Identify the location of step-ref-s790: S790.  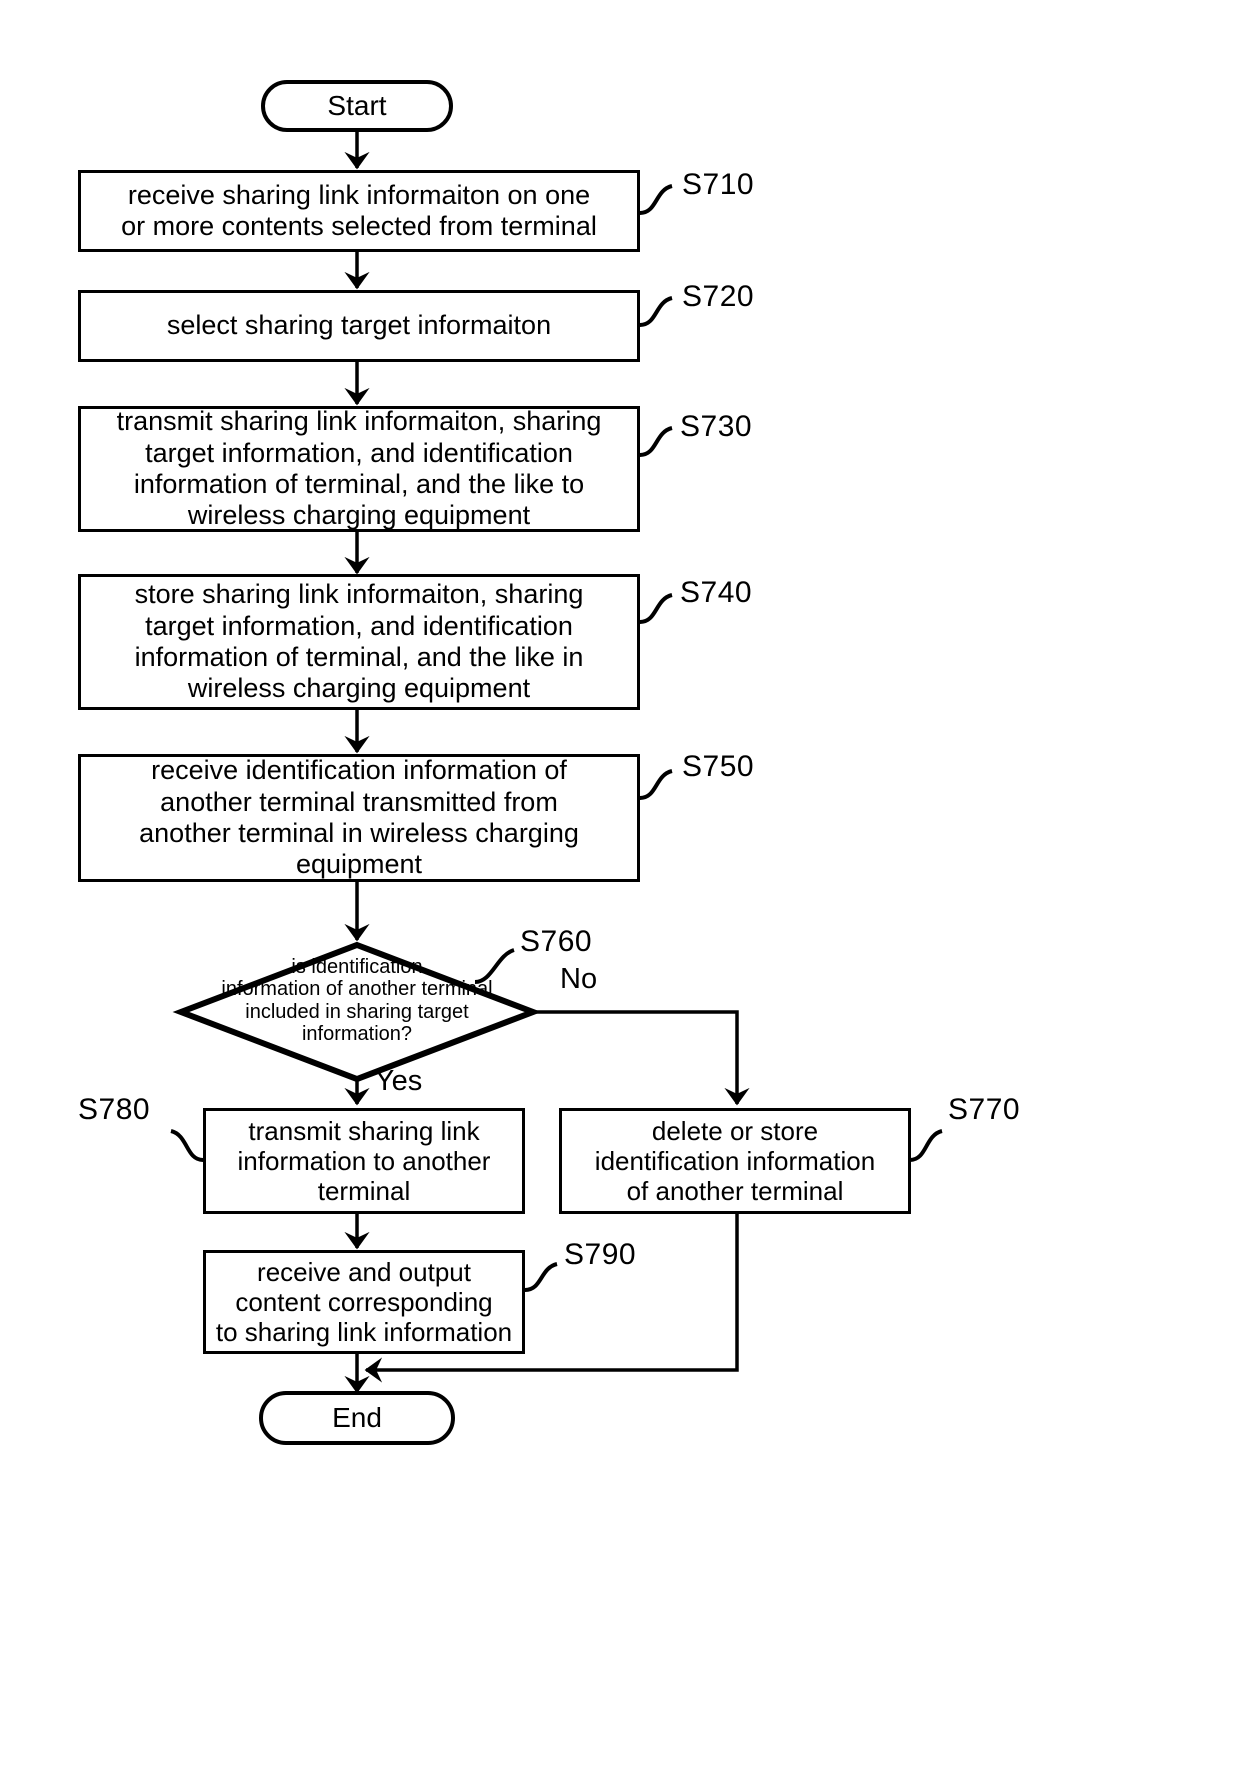
(600, 1254).